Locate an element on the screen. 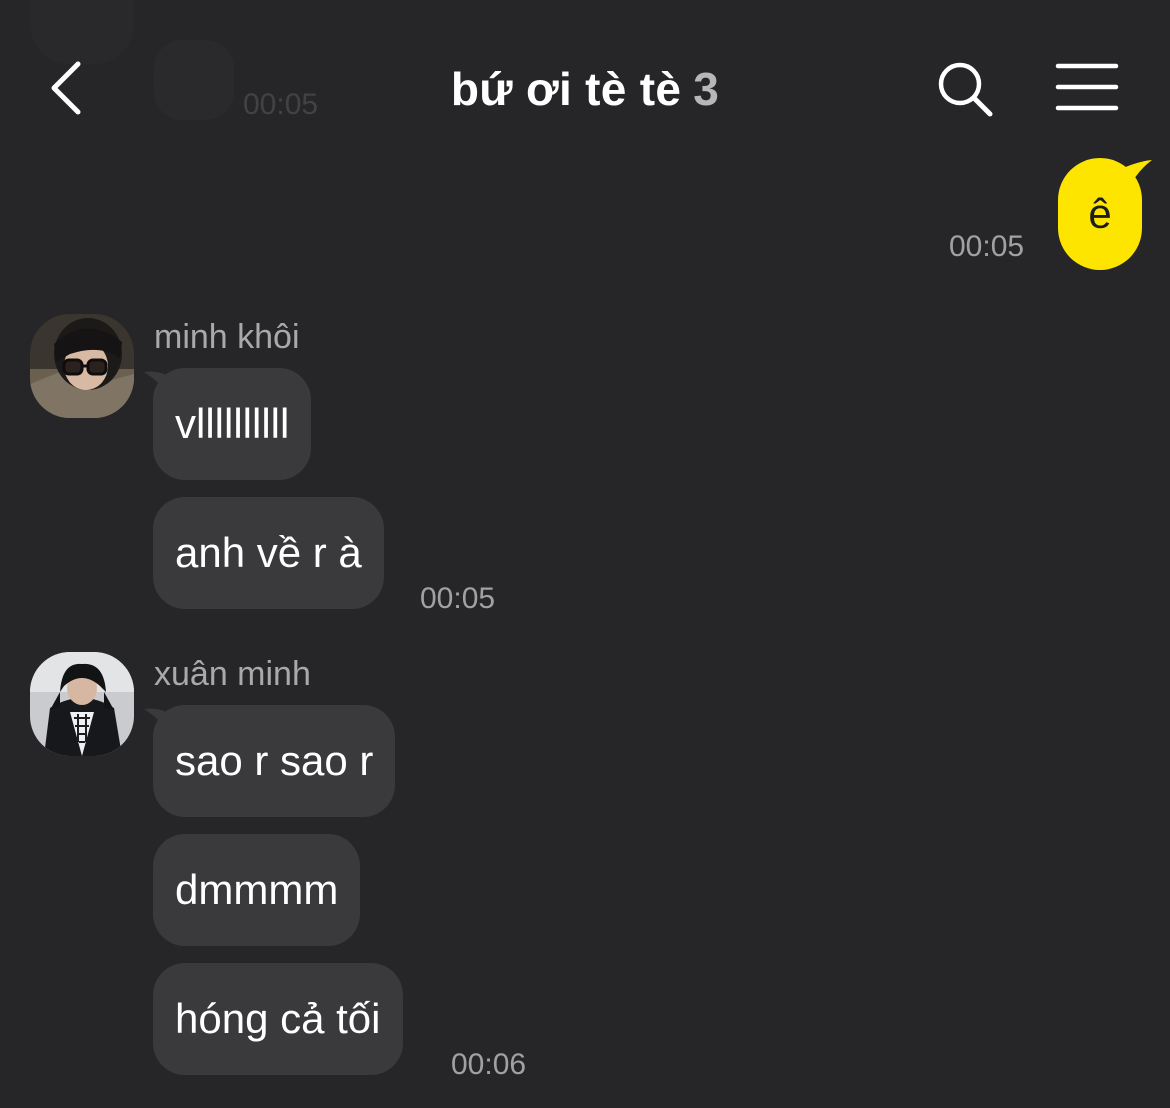 The width and height of the screenshot is (1170, 1108). chat-title-text: bứ ơi tè tè is located at coordinates (566, 89).